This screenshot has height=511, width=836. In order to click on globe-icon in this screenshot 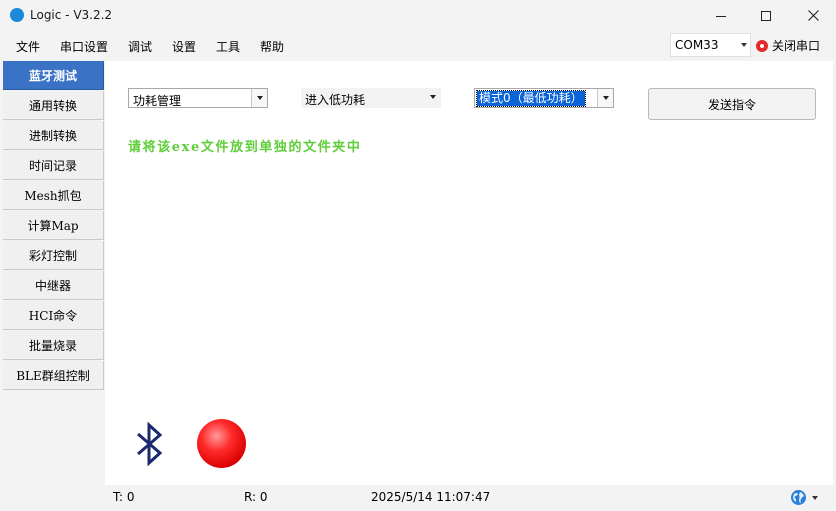, I will do `click(798, 497)`.